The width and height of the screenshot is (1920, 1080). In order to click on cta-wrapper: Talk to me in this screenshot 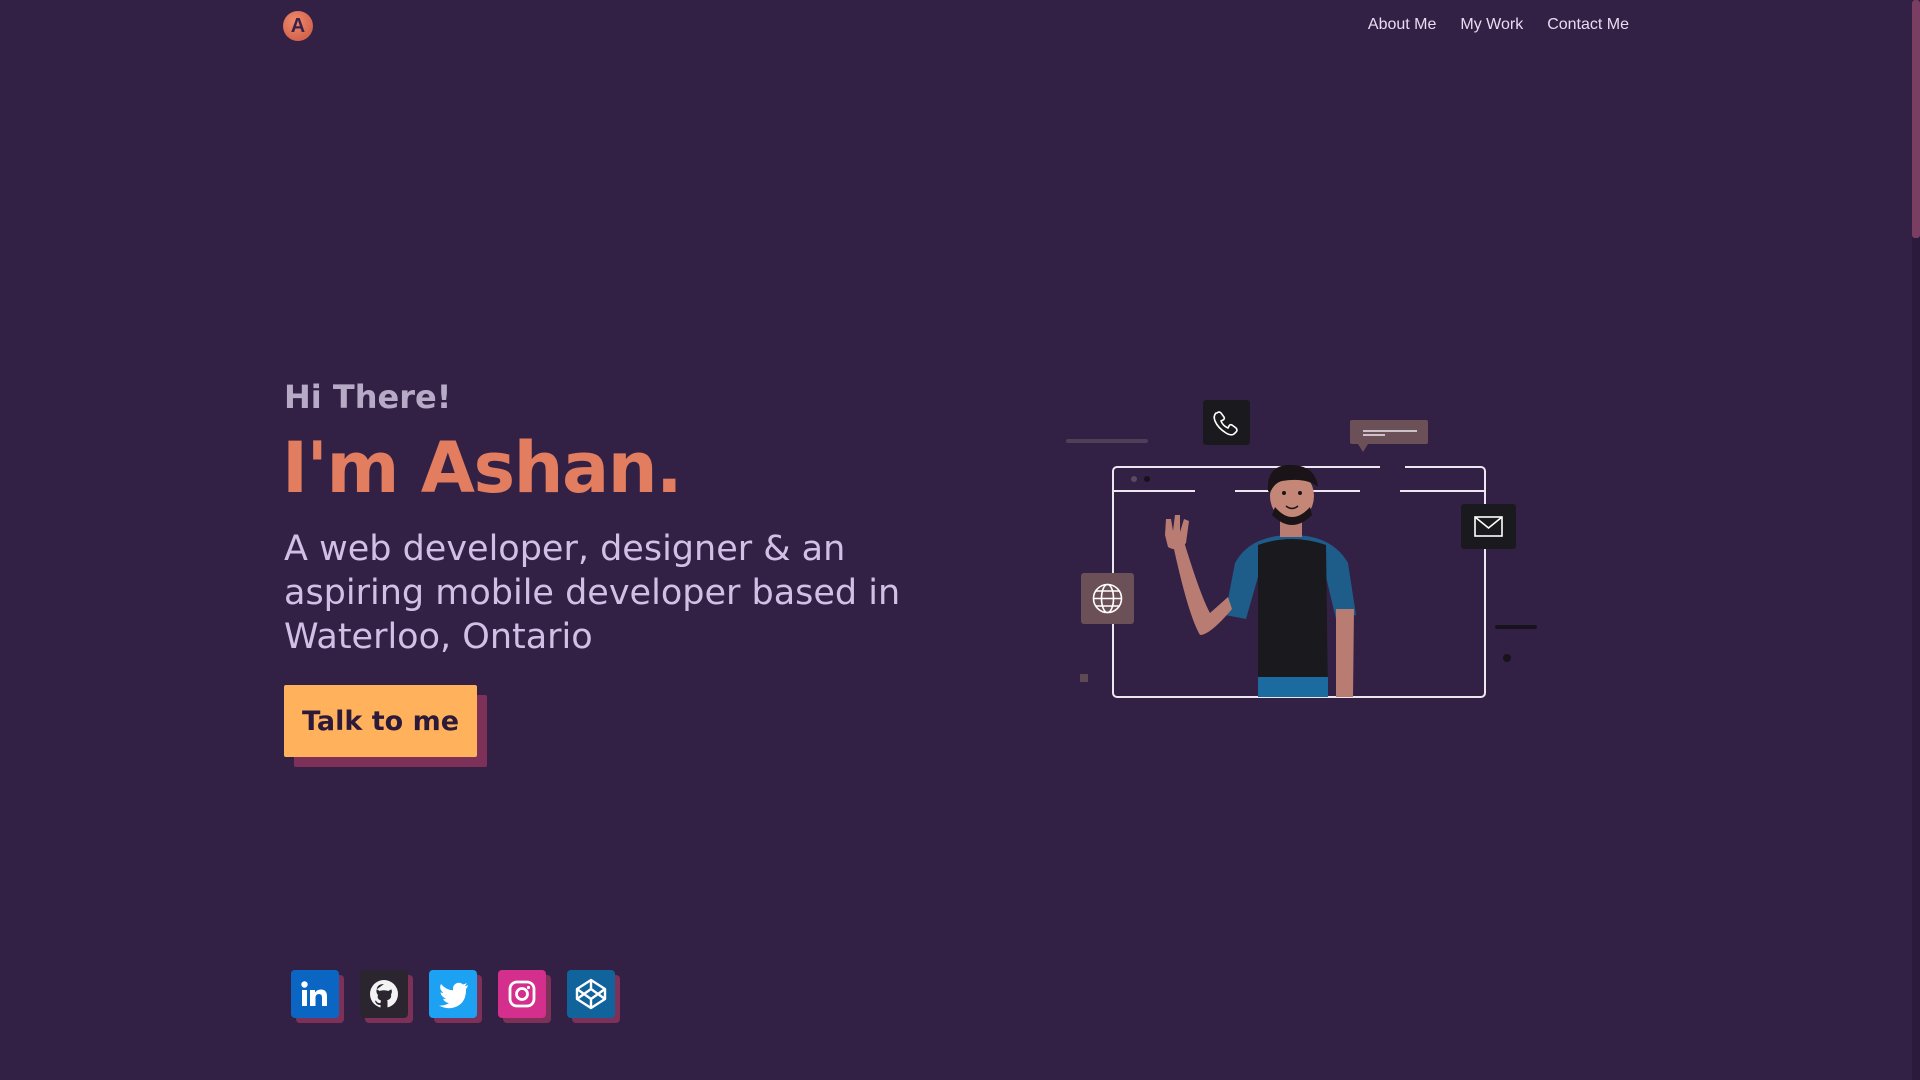, I will do `click(385, 726)`.